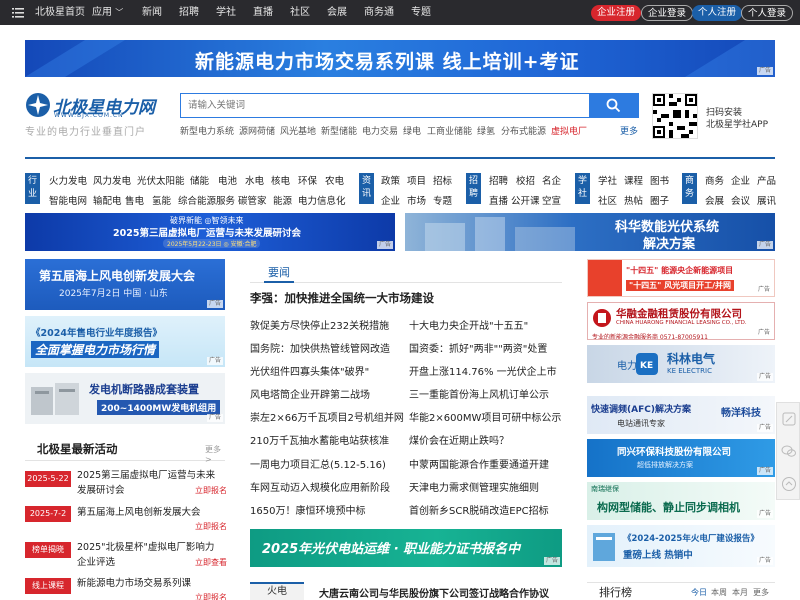  What do you see at coordinates (339, 130) in the screenshot?
I see `hot-link: 新型储能` at bounding box center [339, 130].